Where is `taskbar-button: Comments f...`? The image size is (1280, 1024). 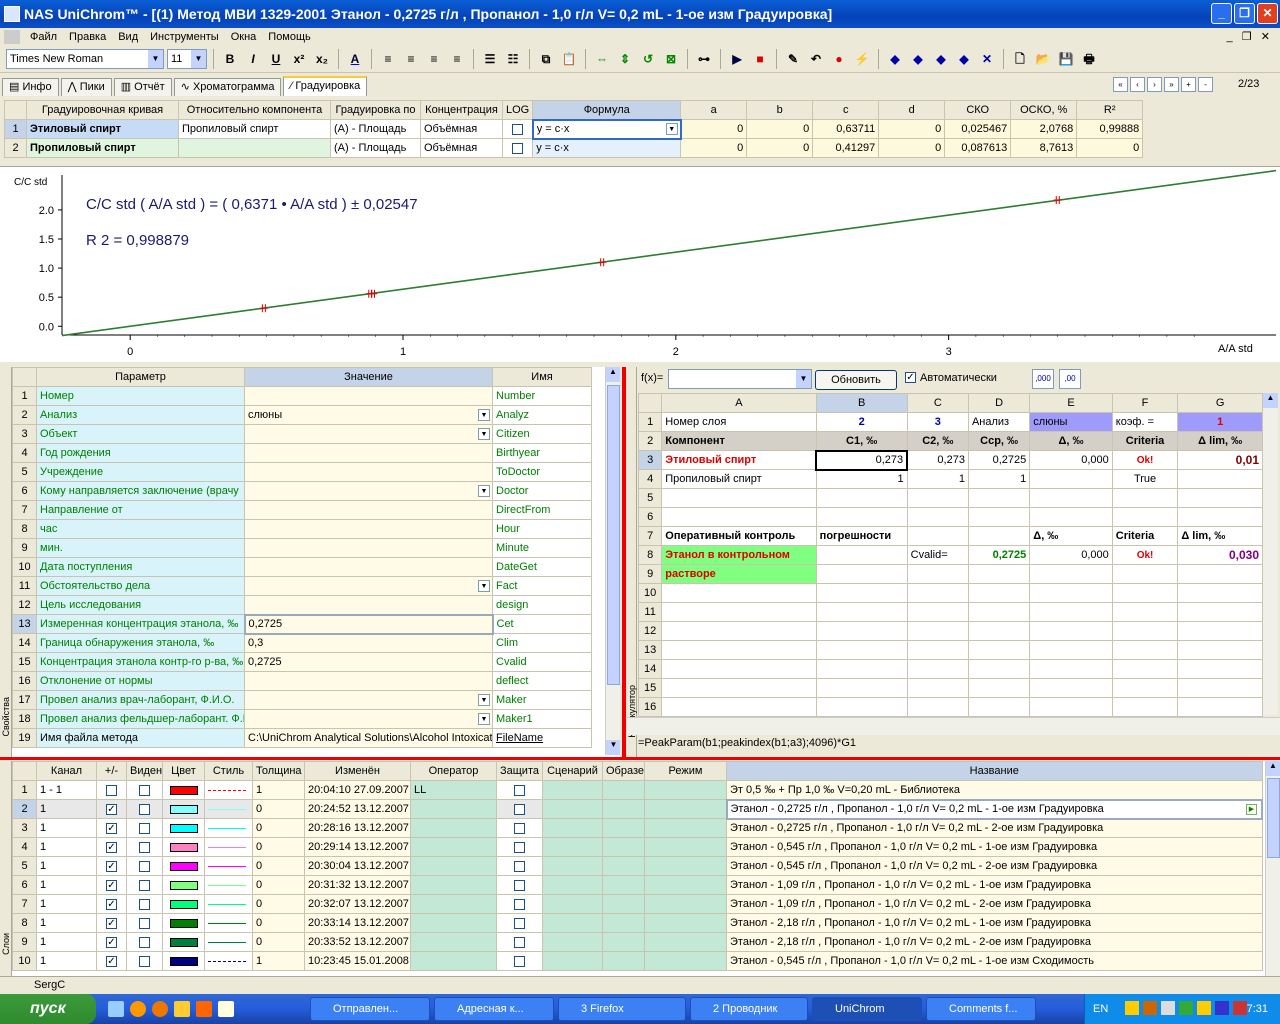
taskbar-button: Comments f... is located at coordinates (981, 1009).